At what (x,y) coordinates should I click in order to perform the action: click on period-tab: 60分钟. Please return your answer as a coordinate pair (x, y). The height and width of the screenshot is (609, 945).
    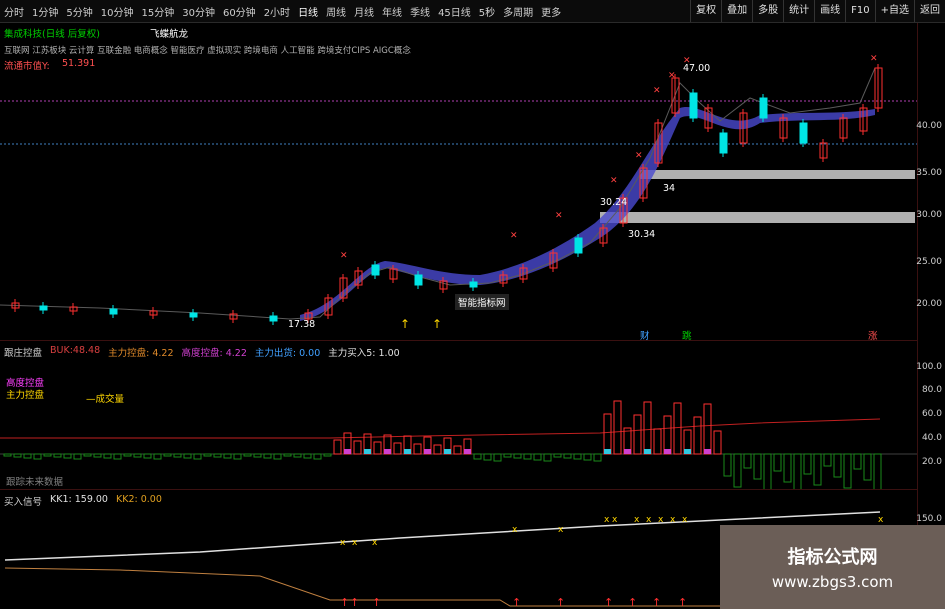
    Looking at the image, I should click on (239, 11).